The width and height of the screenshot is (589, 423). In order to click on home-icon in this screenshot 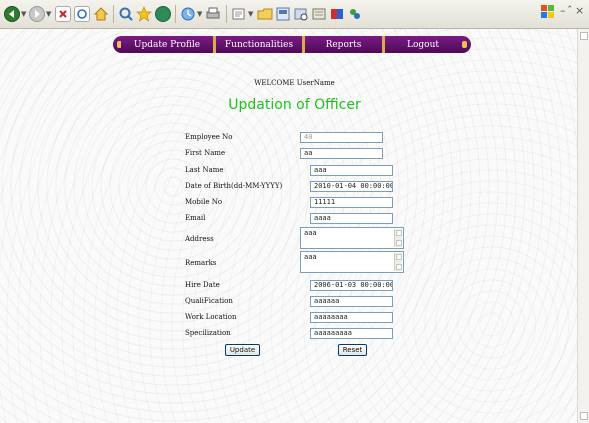, I will do `click(101, 14)`.